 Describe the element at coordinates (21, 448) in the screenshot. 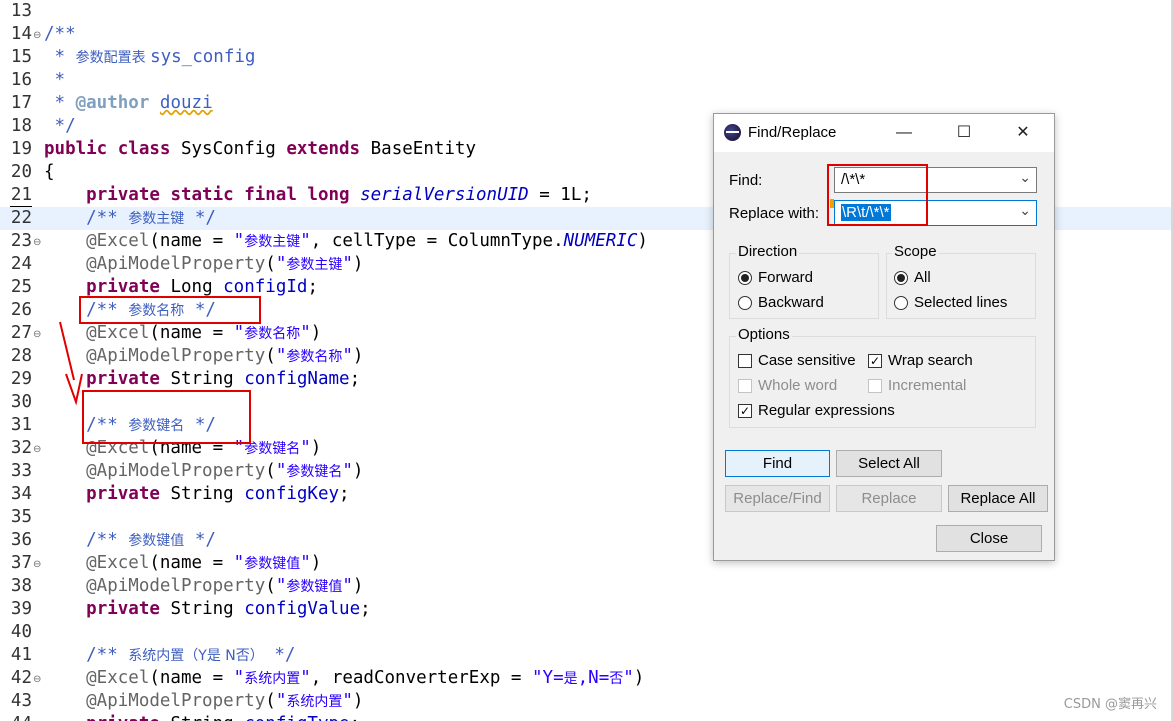

I see `line-number: 32` at that location.